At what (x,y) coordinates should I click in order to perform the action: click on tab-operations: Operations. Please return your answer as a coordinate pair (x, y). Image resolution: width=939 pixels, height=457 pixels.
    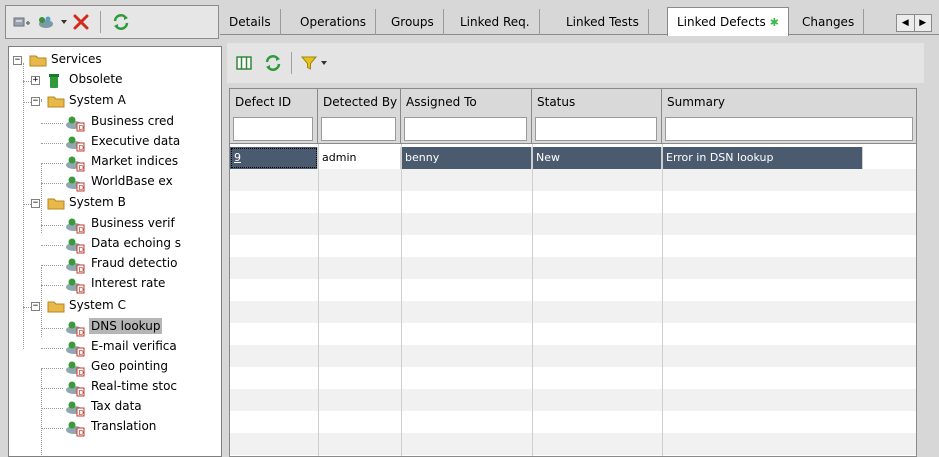
    Looking at the image, I should click on (333, 22).